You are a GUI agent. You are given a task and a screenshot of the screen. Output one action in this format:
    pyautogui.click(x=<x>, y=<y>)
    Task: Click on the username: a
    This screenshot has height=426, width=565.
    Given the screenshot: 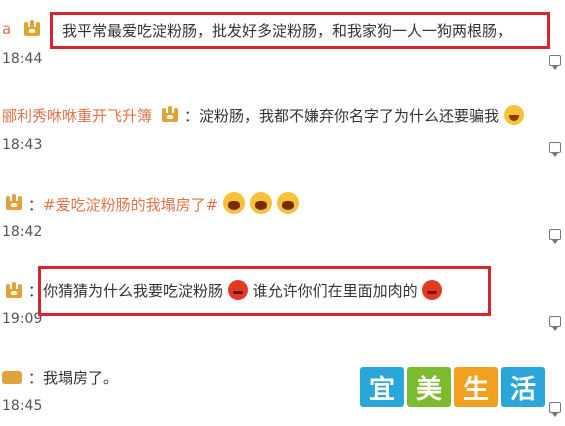 What is the action you would take?
    pyautogui.click(x=6, y=29)
    